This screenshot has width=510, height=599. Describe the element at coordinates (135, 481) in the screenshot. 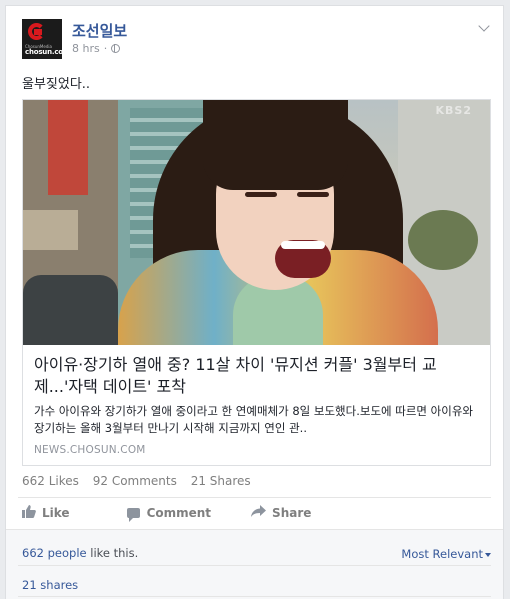

I see `comments-count: 92 Comments` at that location.